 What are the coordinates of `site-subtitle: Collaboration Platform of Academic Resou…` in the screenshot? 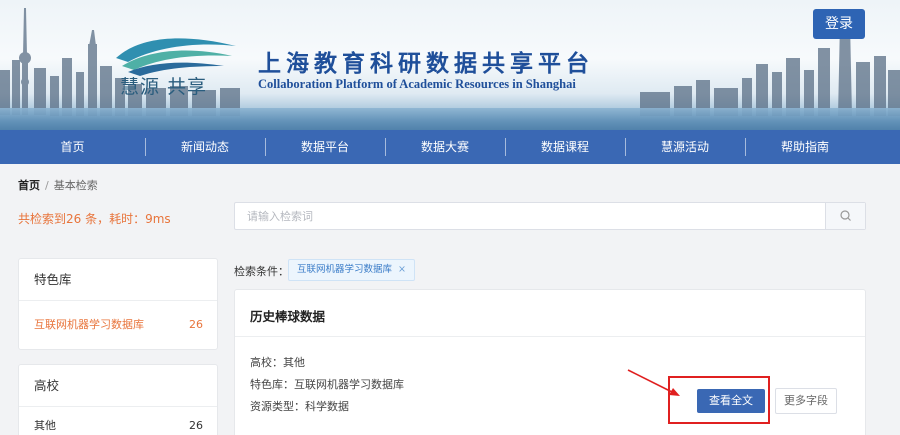 It's located at (417, 84).